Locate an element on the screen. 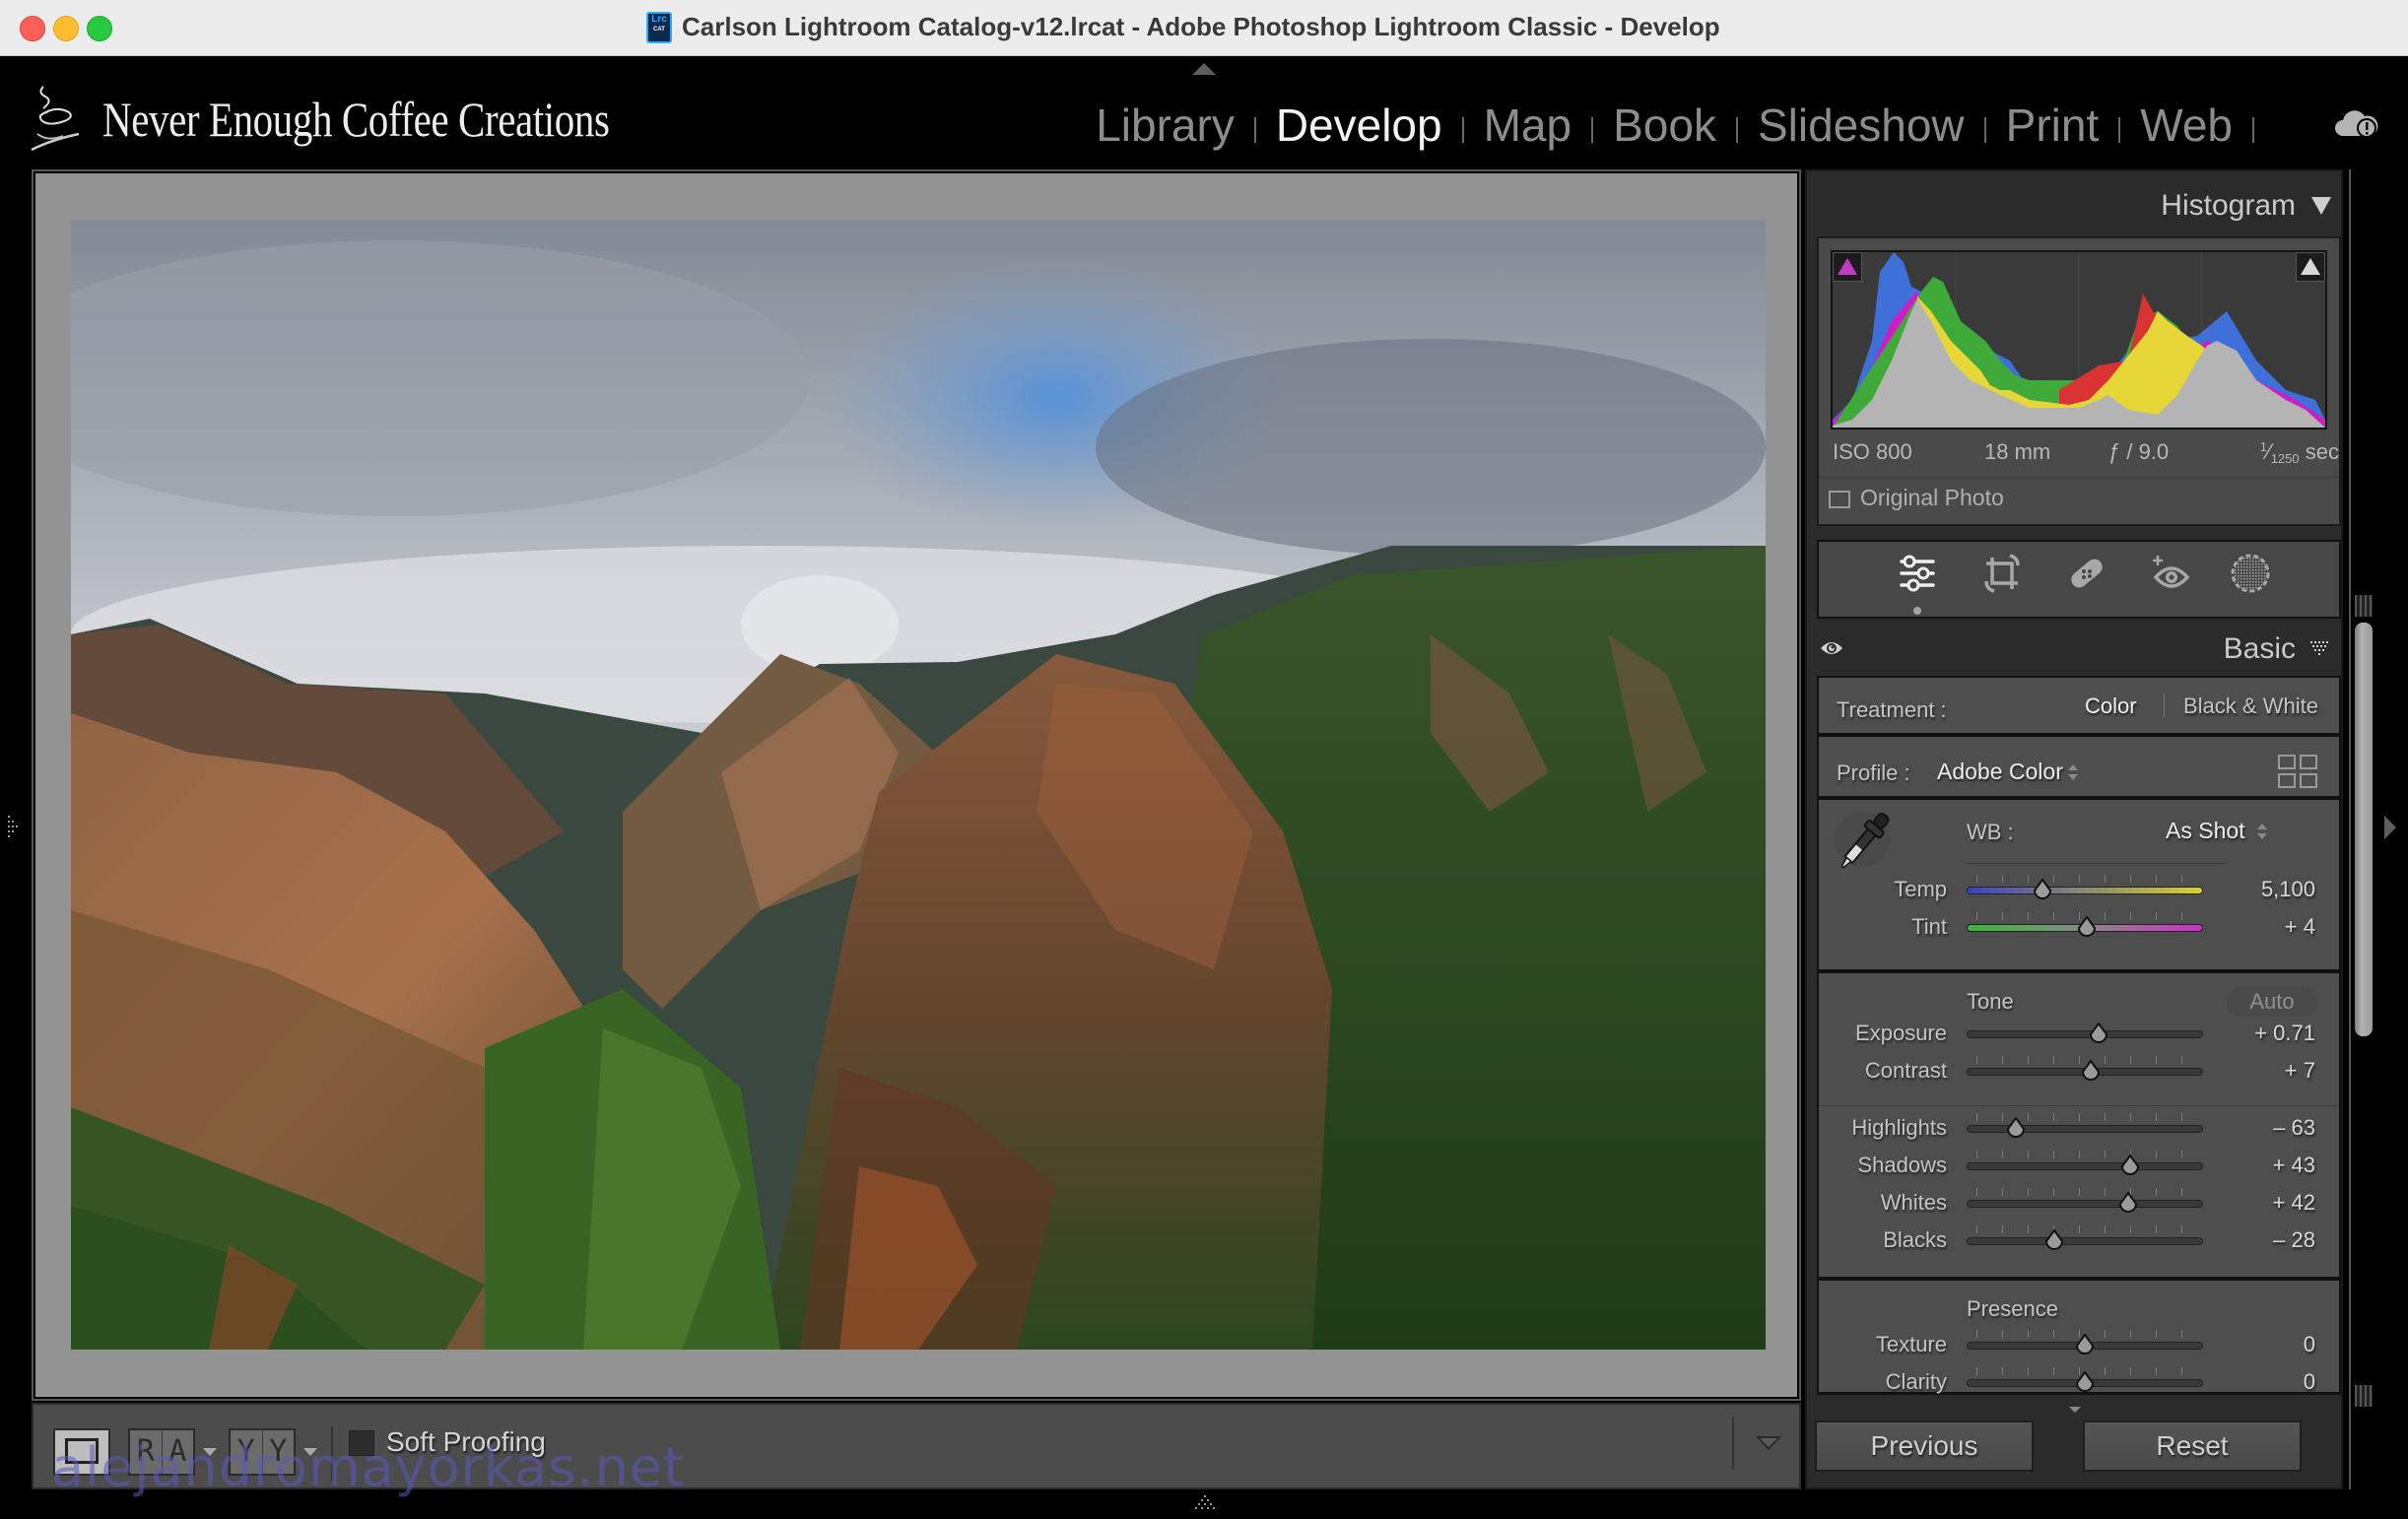 The width and height of the screenshot is (2408, 1519). highlights-ticks is located at coordinates (2085, 1117).